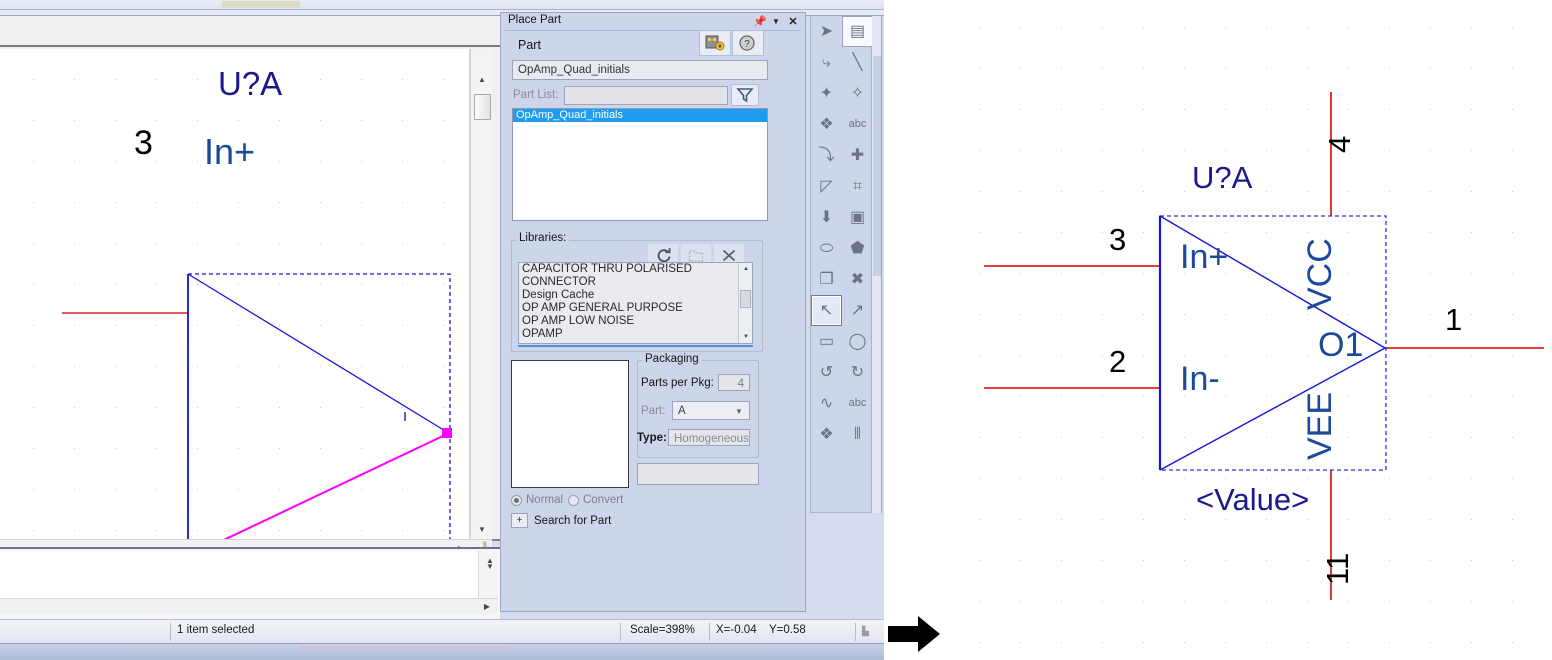  I want to click on pin-array-tool: ⫴, so click(857, 434).